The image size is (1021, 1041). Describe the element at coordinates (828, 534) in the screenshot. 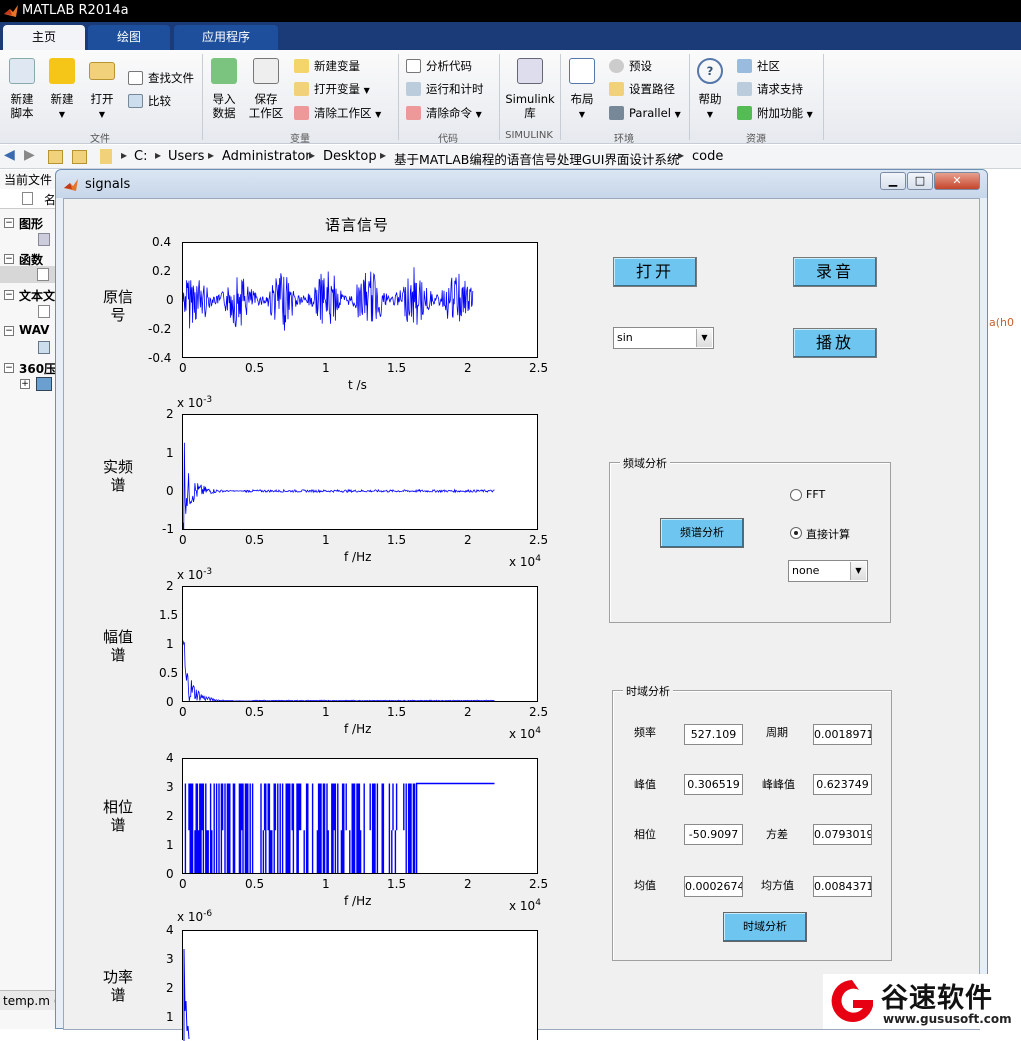

I see `direct-calc-radio-label: 直接计算` at that location.